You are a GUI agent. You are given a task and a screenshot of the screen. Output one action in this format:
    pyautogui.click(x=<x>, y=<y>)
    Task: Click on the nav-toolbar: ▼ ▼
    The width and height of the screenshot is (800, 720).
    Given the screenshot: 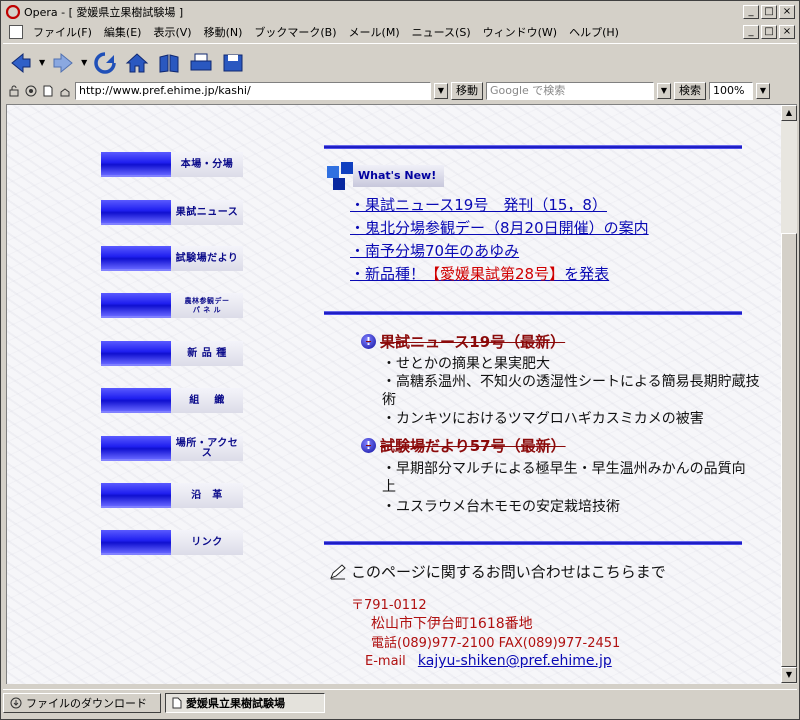 What is the action you would take?
    pyautogui.click(x=400, y=62)
    